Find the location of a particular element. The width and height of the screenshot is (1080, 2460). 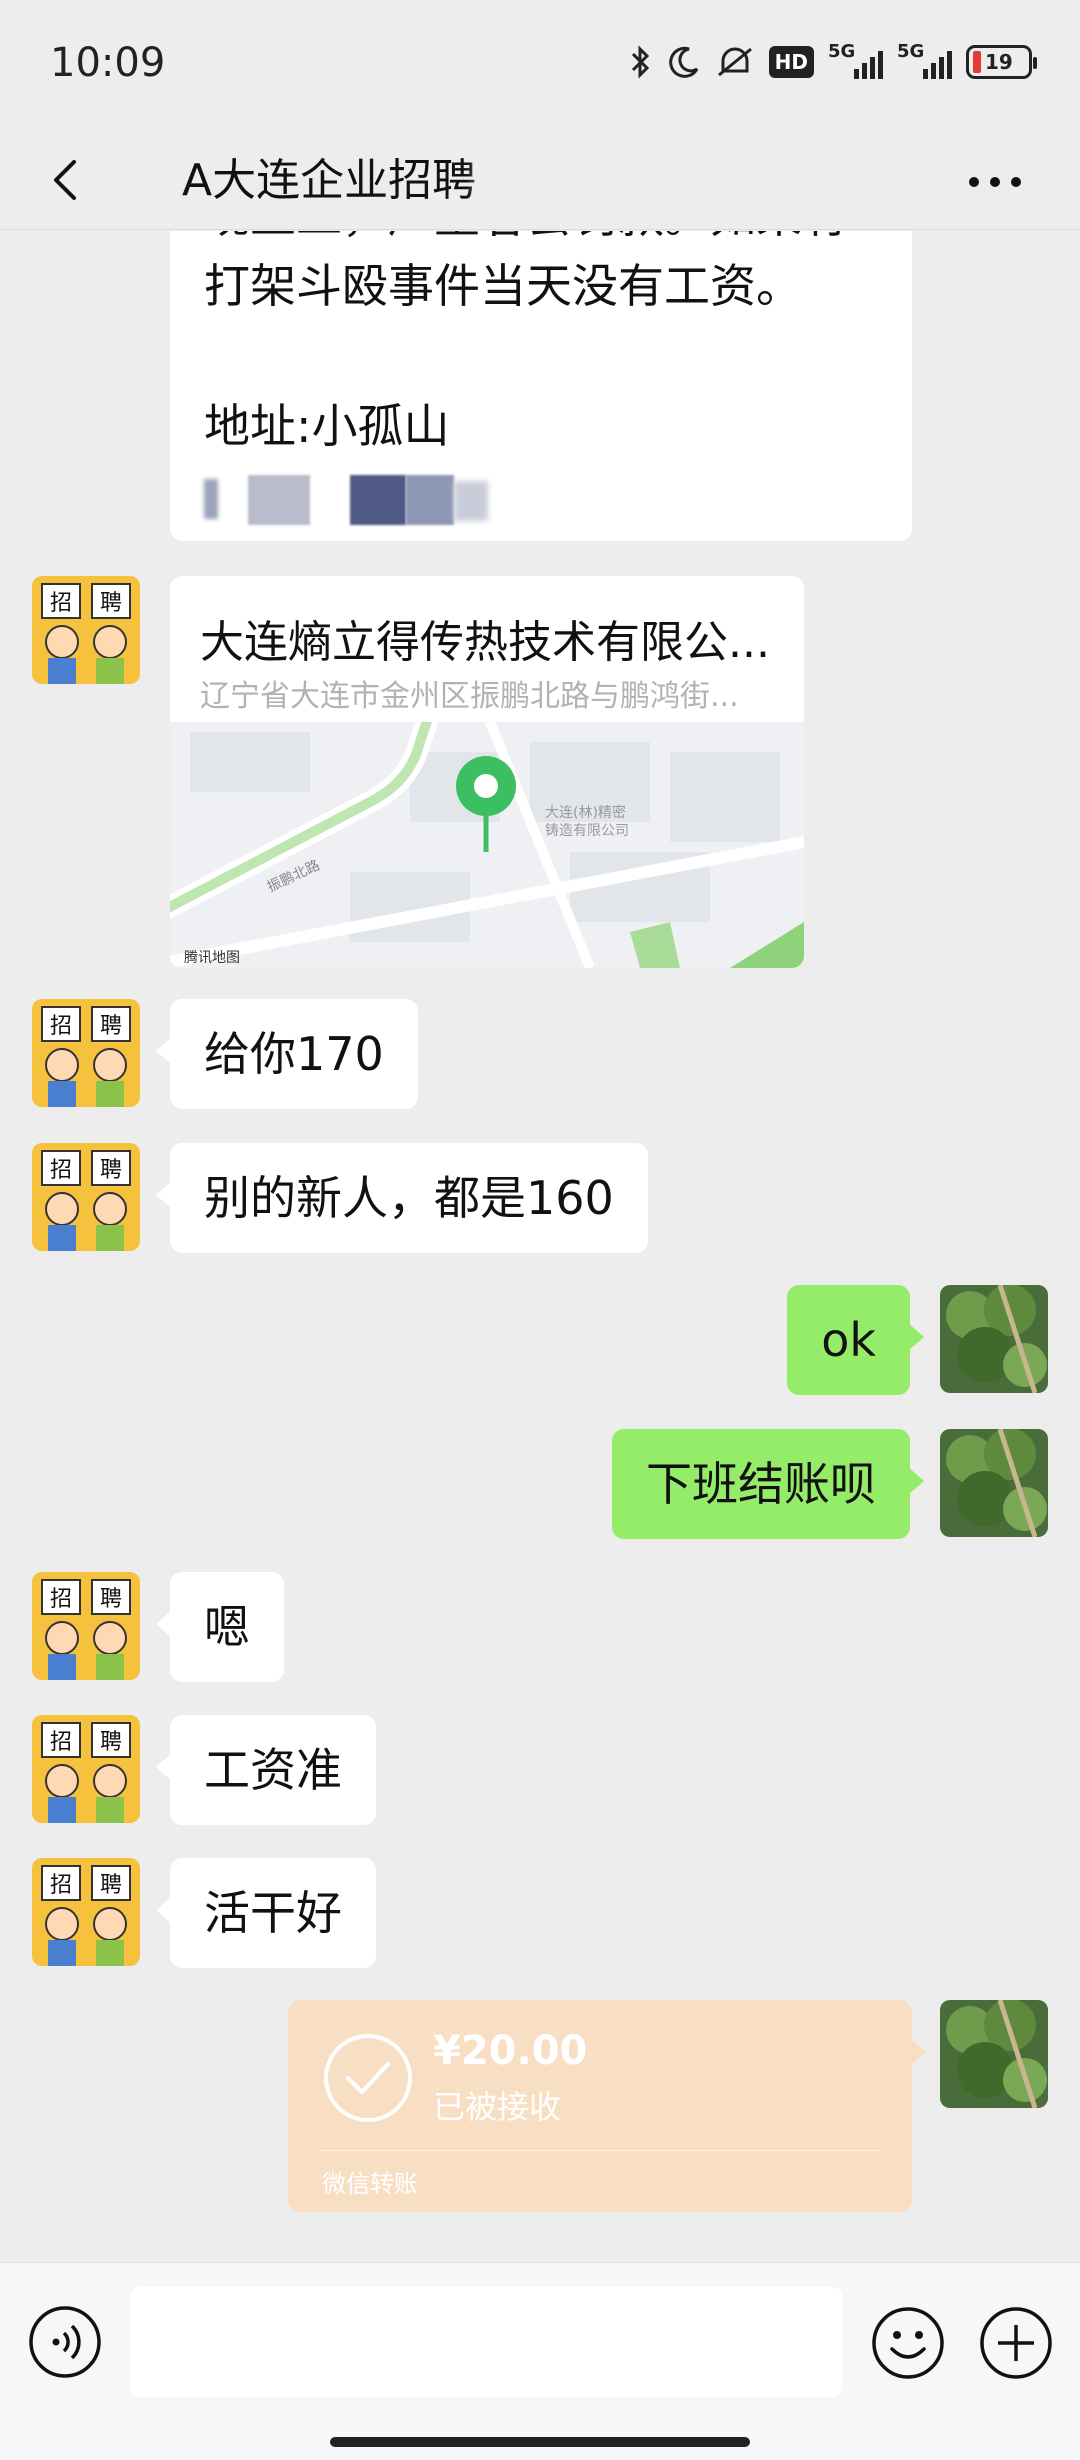

card-line: 打架斗殴事件当天没有工资。 is located at coordinates (503, 286).